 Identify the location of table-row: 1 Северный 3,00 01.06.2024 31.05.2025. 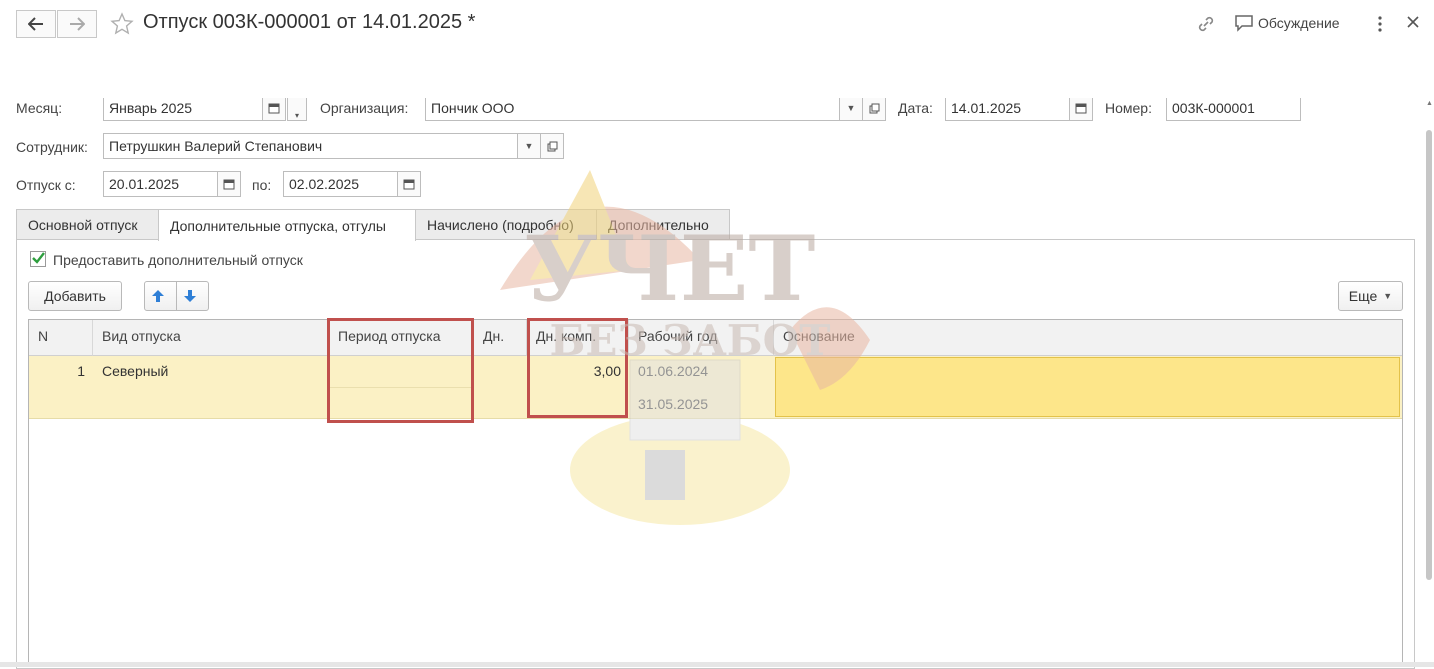
(715, 387).